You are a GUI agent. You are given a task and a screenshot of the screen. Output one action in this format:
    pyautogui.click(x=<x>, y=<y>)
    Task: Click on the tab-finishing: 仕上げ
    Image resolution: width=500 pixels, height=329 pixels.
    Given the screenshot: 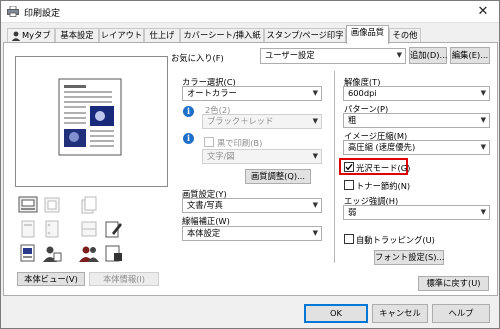 What is the action you would take?
    pyautogui.click(x=162, y=35)
    